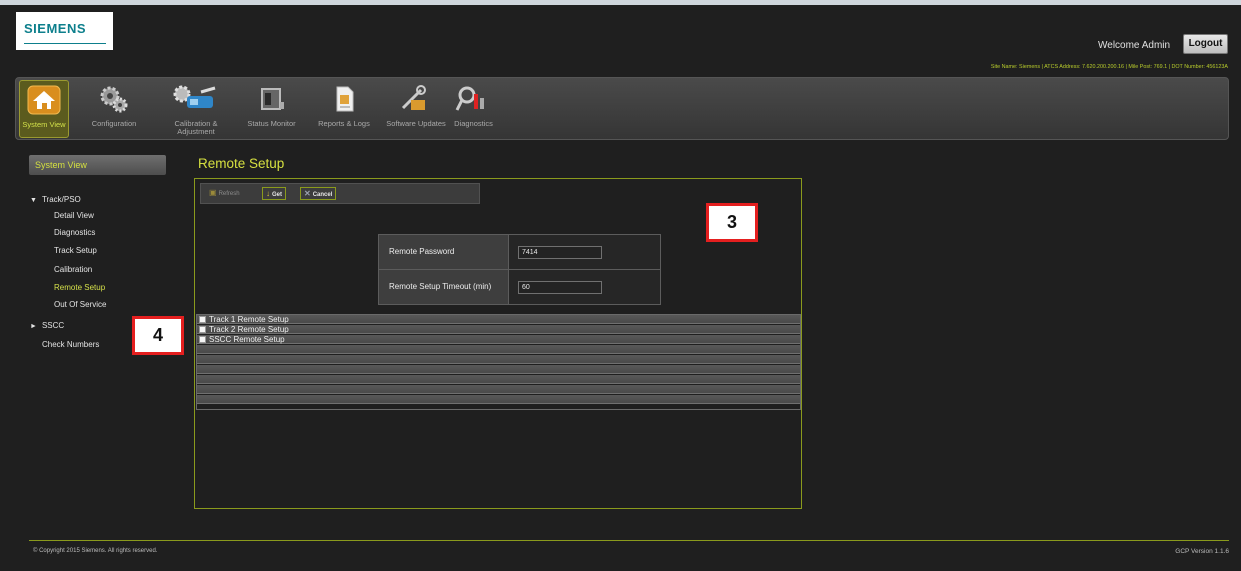 The image size is (1241, 571). What do you see at coordinates (33, 326) in the screenshot?
I see `collapse-arrow-icon: ►` at bounding box center [33, 326].